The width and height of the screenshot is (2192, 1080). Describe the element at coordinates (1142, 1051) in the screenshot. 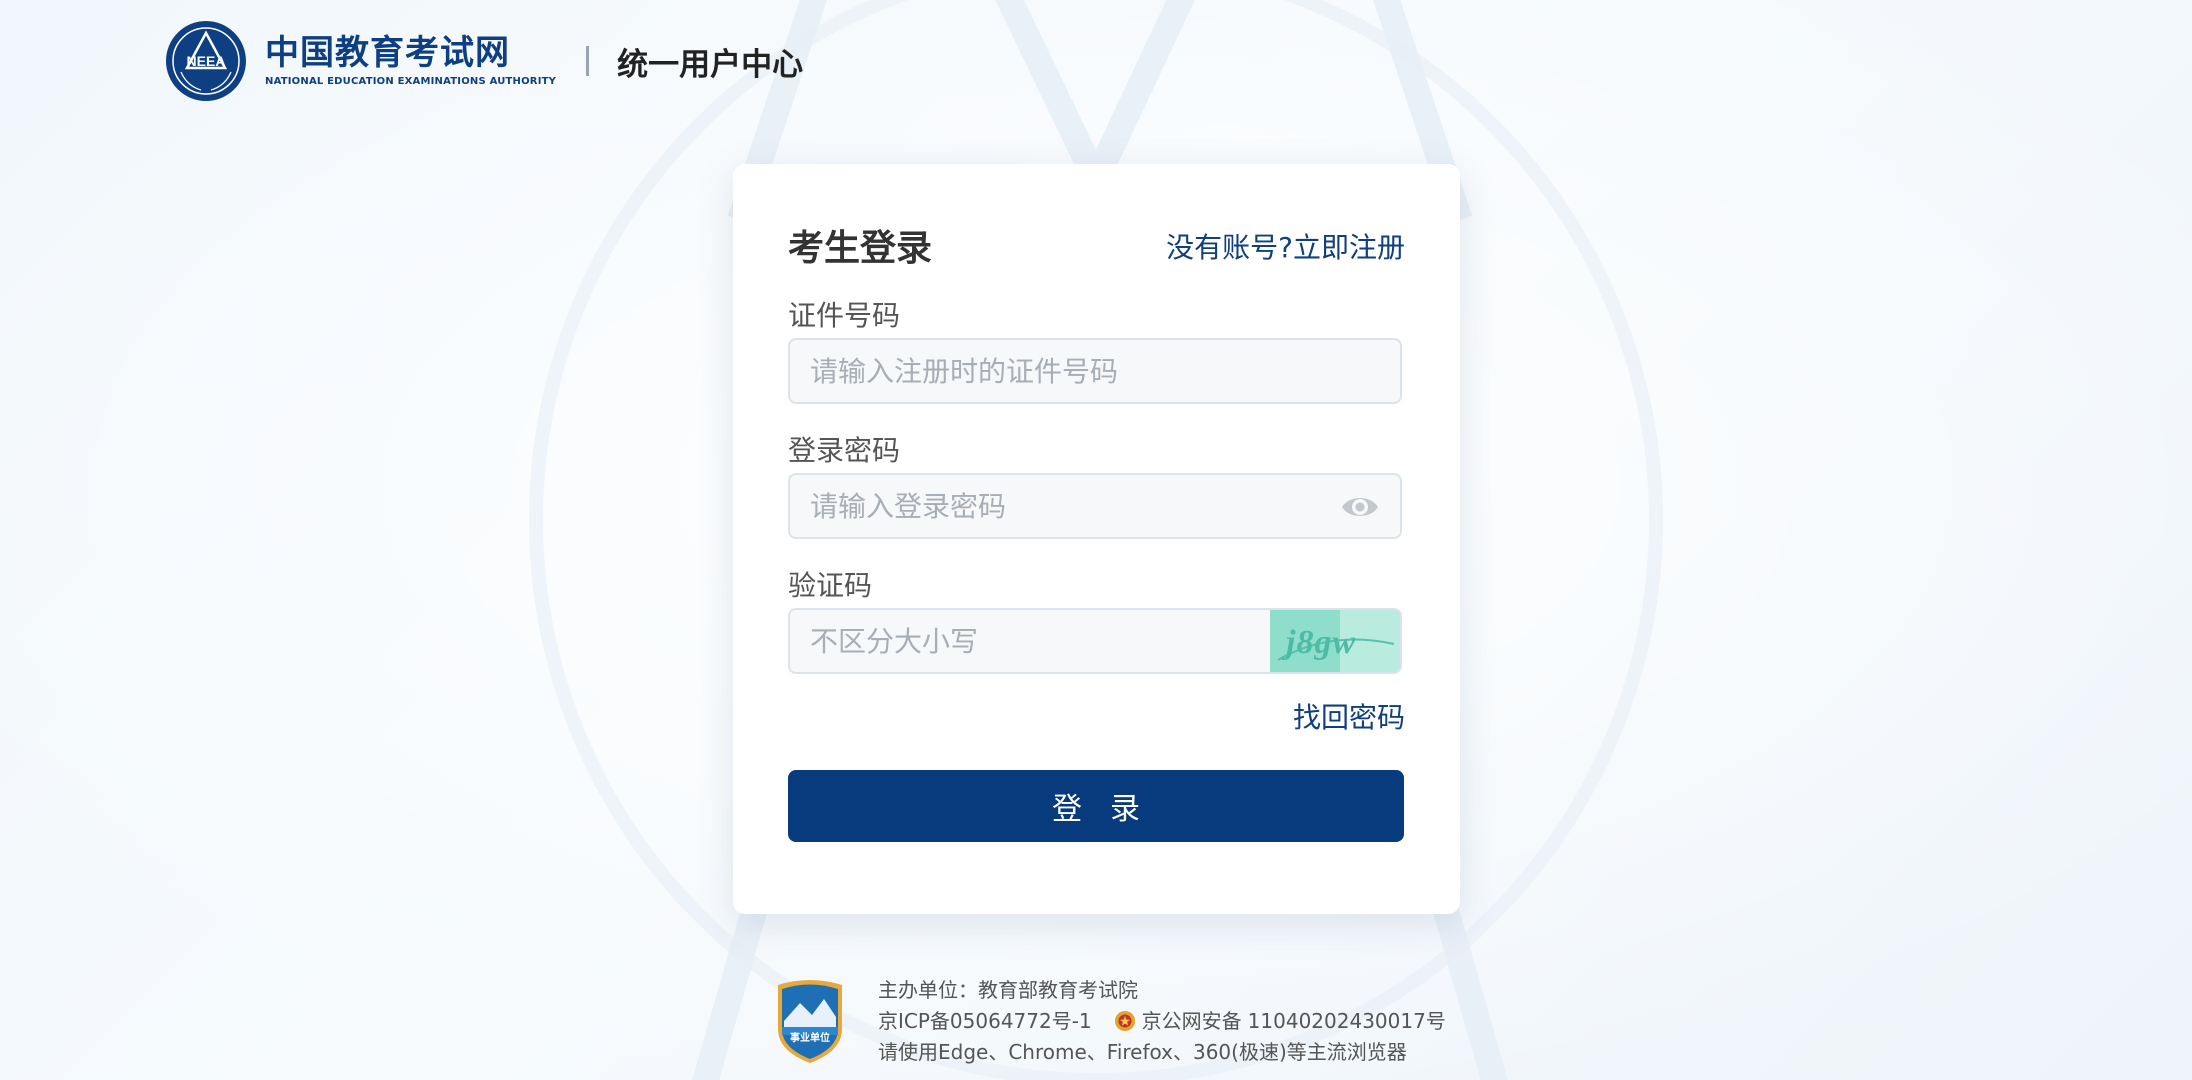

I see `browser-note: 请使用Edge、Chrome、Firefox、360(极速)等主流浏览器` at that location.